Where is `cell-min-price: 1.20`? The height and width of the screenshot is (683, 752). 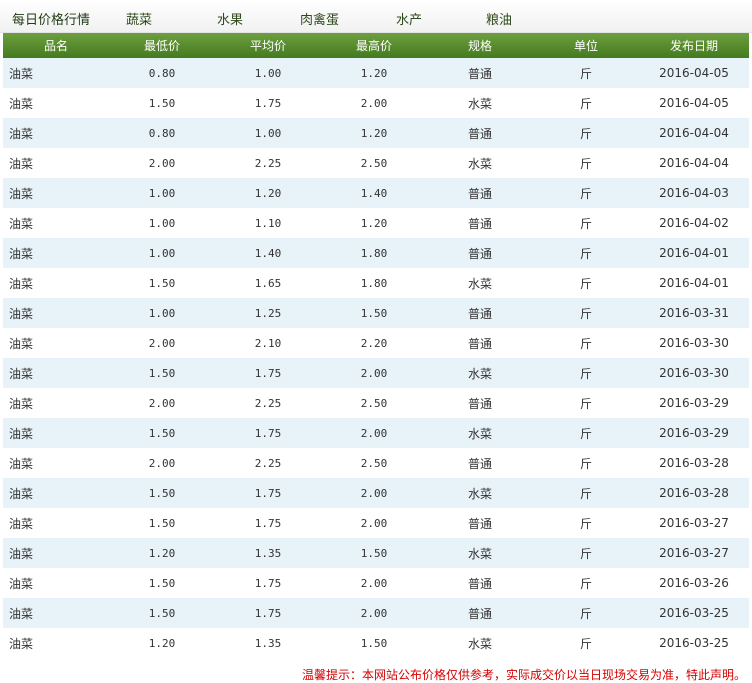
cell-min-price: 1.20 is located at coordinates (162, 643).